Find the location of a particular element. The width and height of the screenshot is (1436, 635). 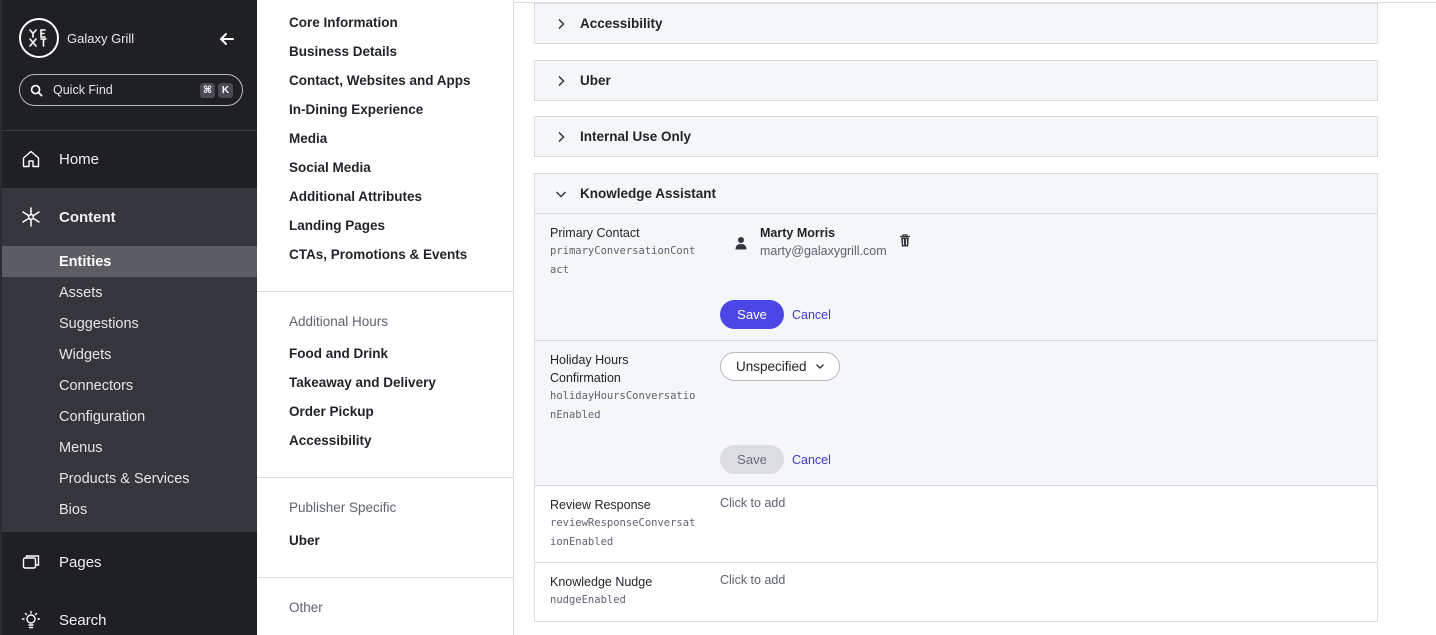

midnav-link-ctas-promotions-events: CTAs, Promotions & Events is located at coordinates (378, 254).